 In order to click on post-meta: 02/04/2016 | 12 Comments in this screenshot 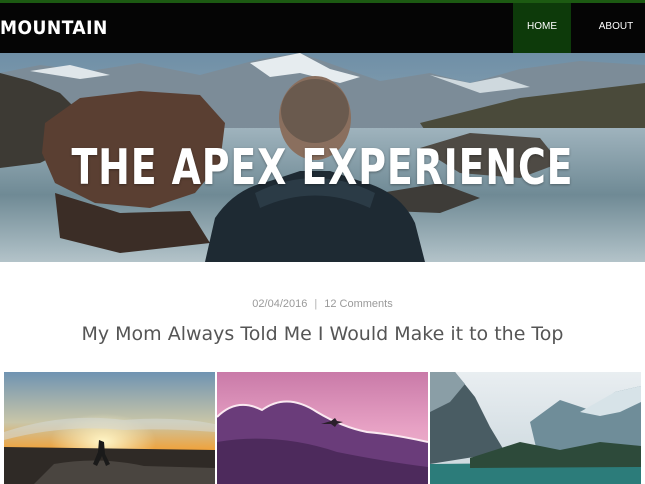, I will do `click(322, 304)`.